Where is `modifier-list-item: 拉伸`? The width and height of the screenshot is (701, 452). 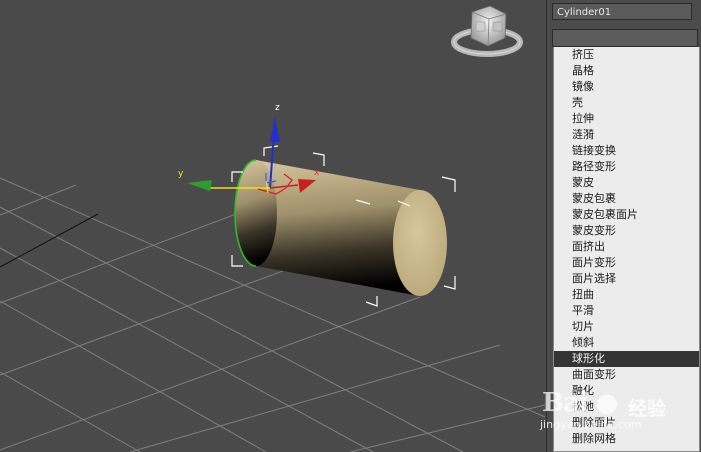 modifier-list-item: 拉伸 is located at coordinates (626, 119).